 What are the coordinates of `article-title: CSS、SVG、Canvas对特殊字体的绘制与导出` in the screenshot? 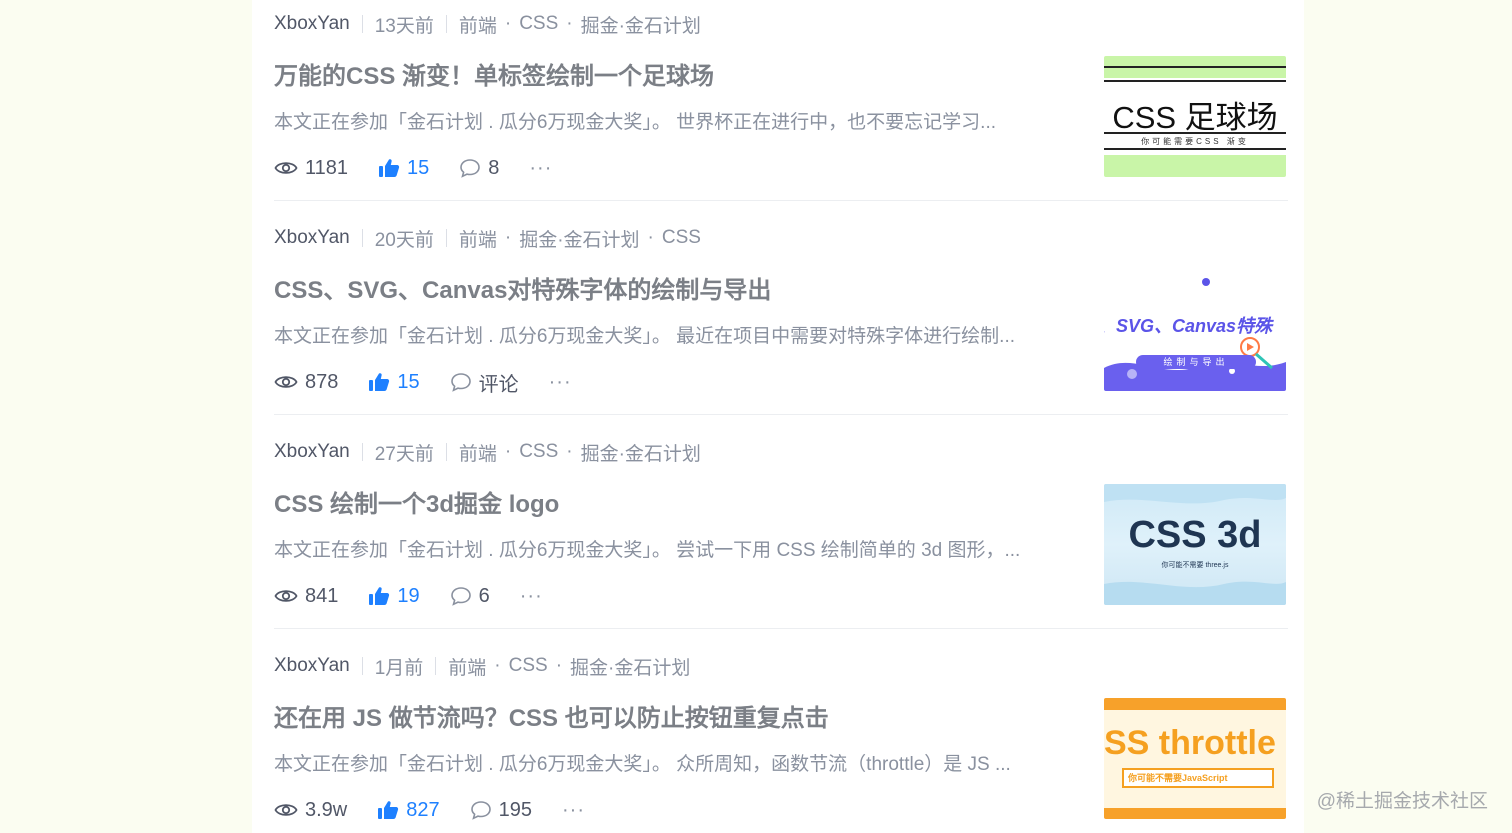 It's located at (522, 287).